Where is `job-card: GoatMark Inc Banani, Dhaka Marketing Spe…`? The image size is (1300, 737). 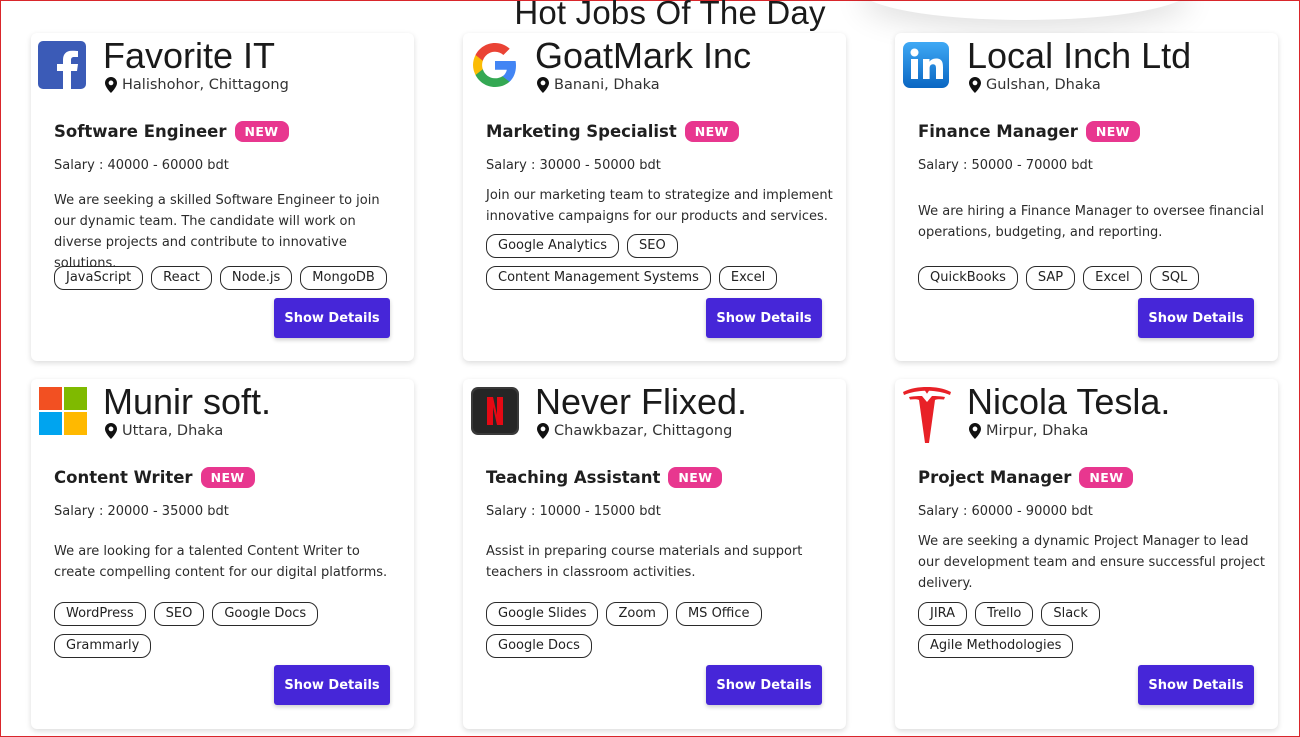 job-card: GoatMark Inc Banani, Dhaka Marketing Spe… is located at coordinates (654, 197).